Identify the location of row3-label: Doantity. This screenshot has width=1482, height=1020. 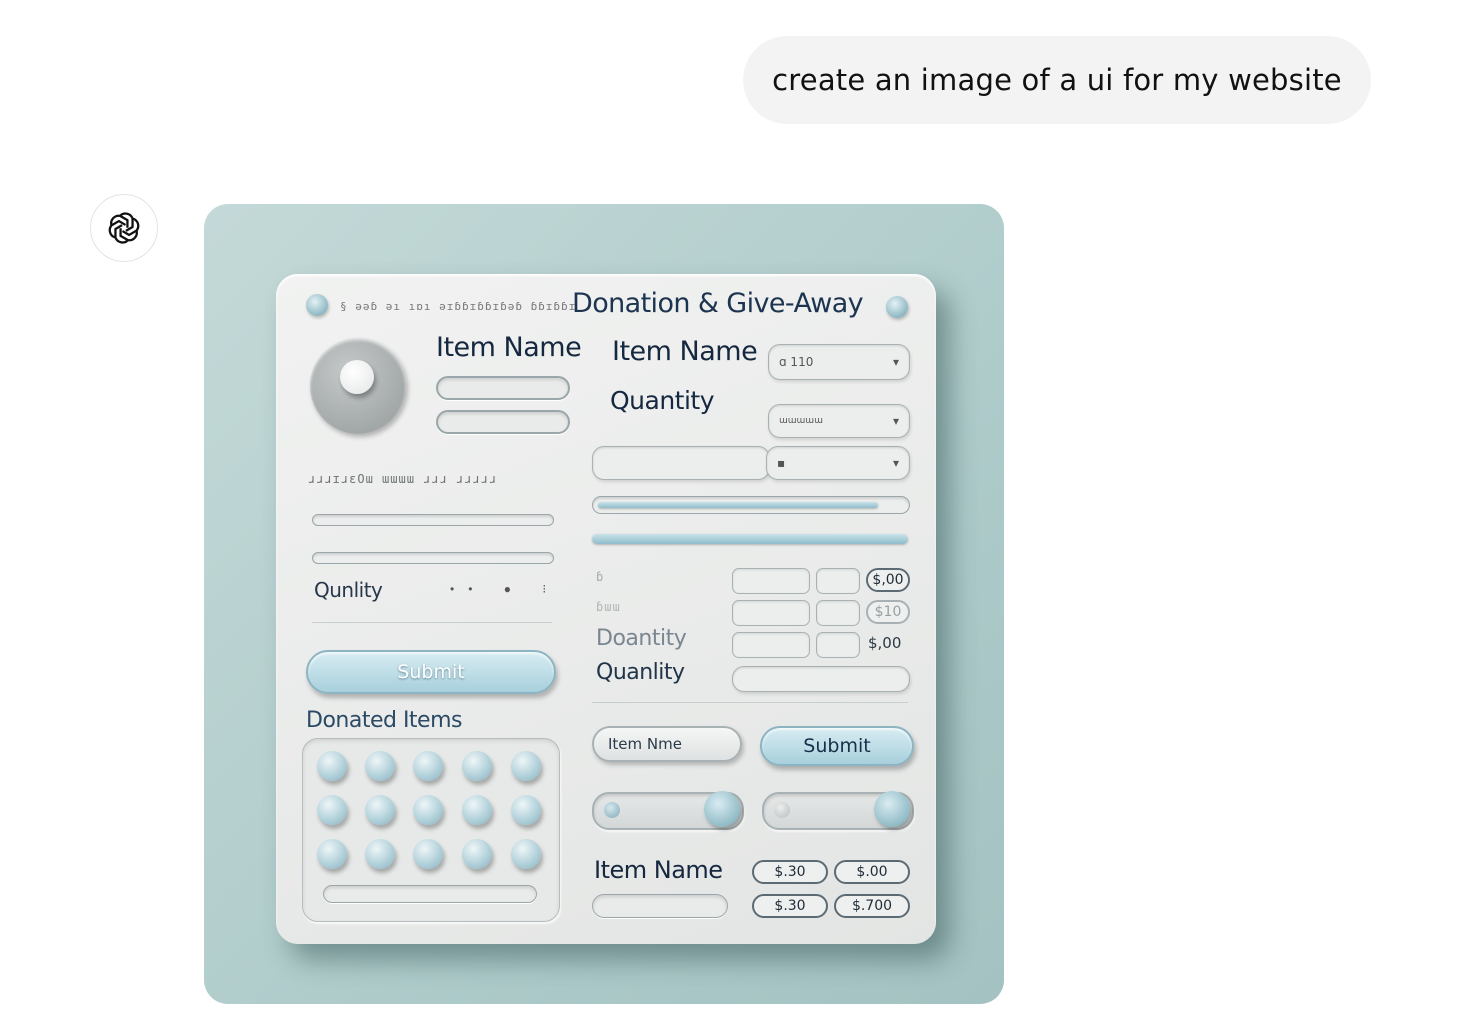
(641, 638).